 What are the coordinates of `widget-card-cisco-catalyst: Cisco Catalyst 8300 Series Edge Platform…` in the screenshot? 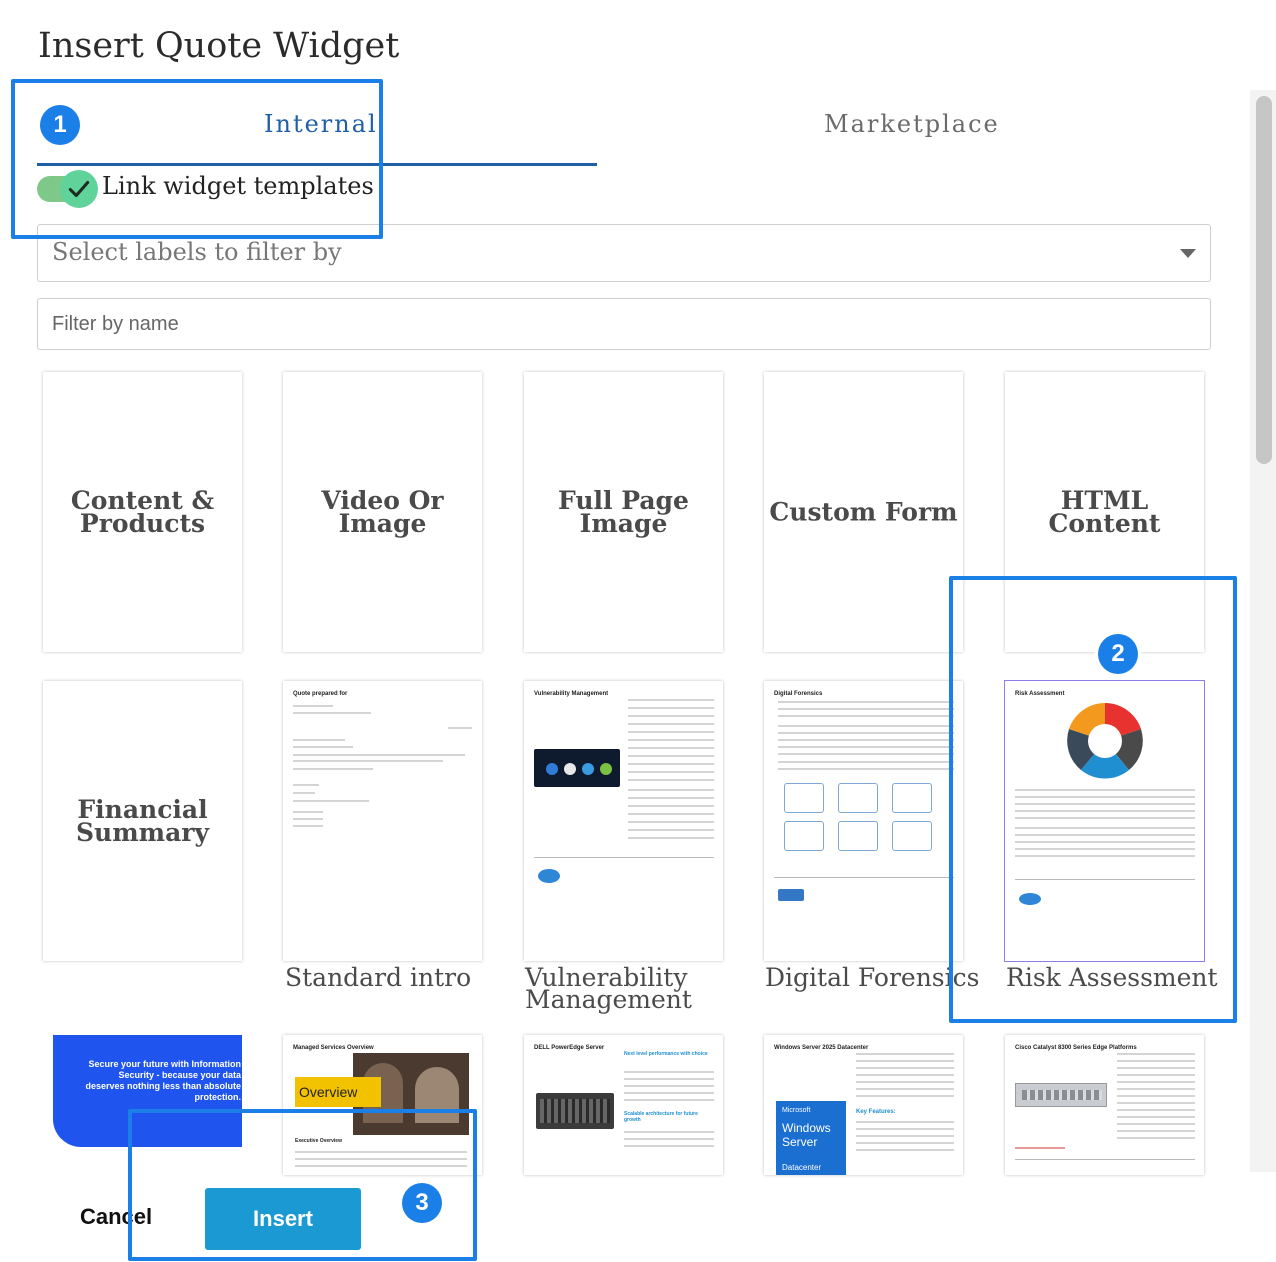 It's located at (1104, 1105).